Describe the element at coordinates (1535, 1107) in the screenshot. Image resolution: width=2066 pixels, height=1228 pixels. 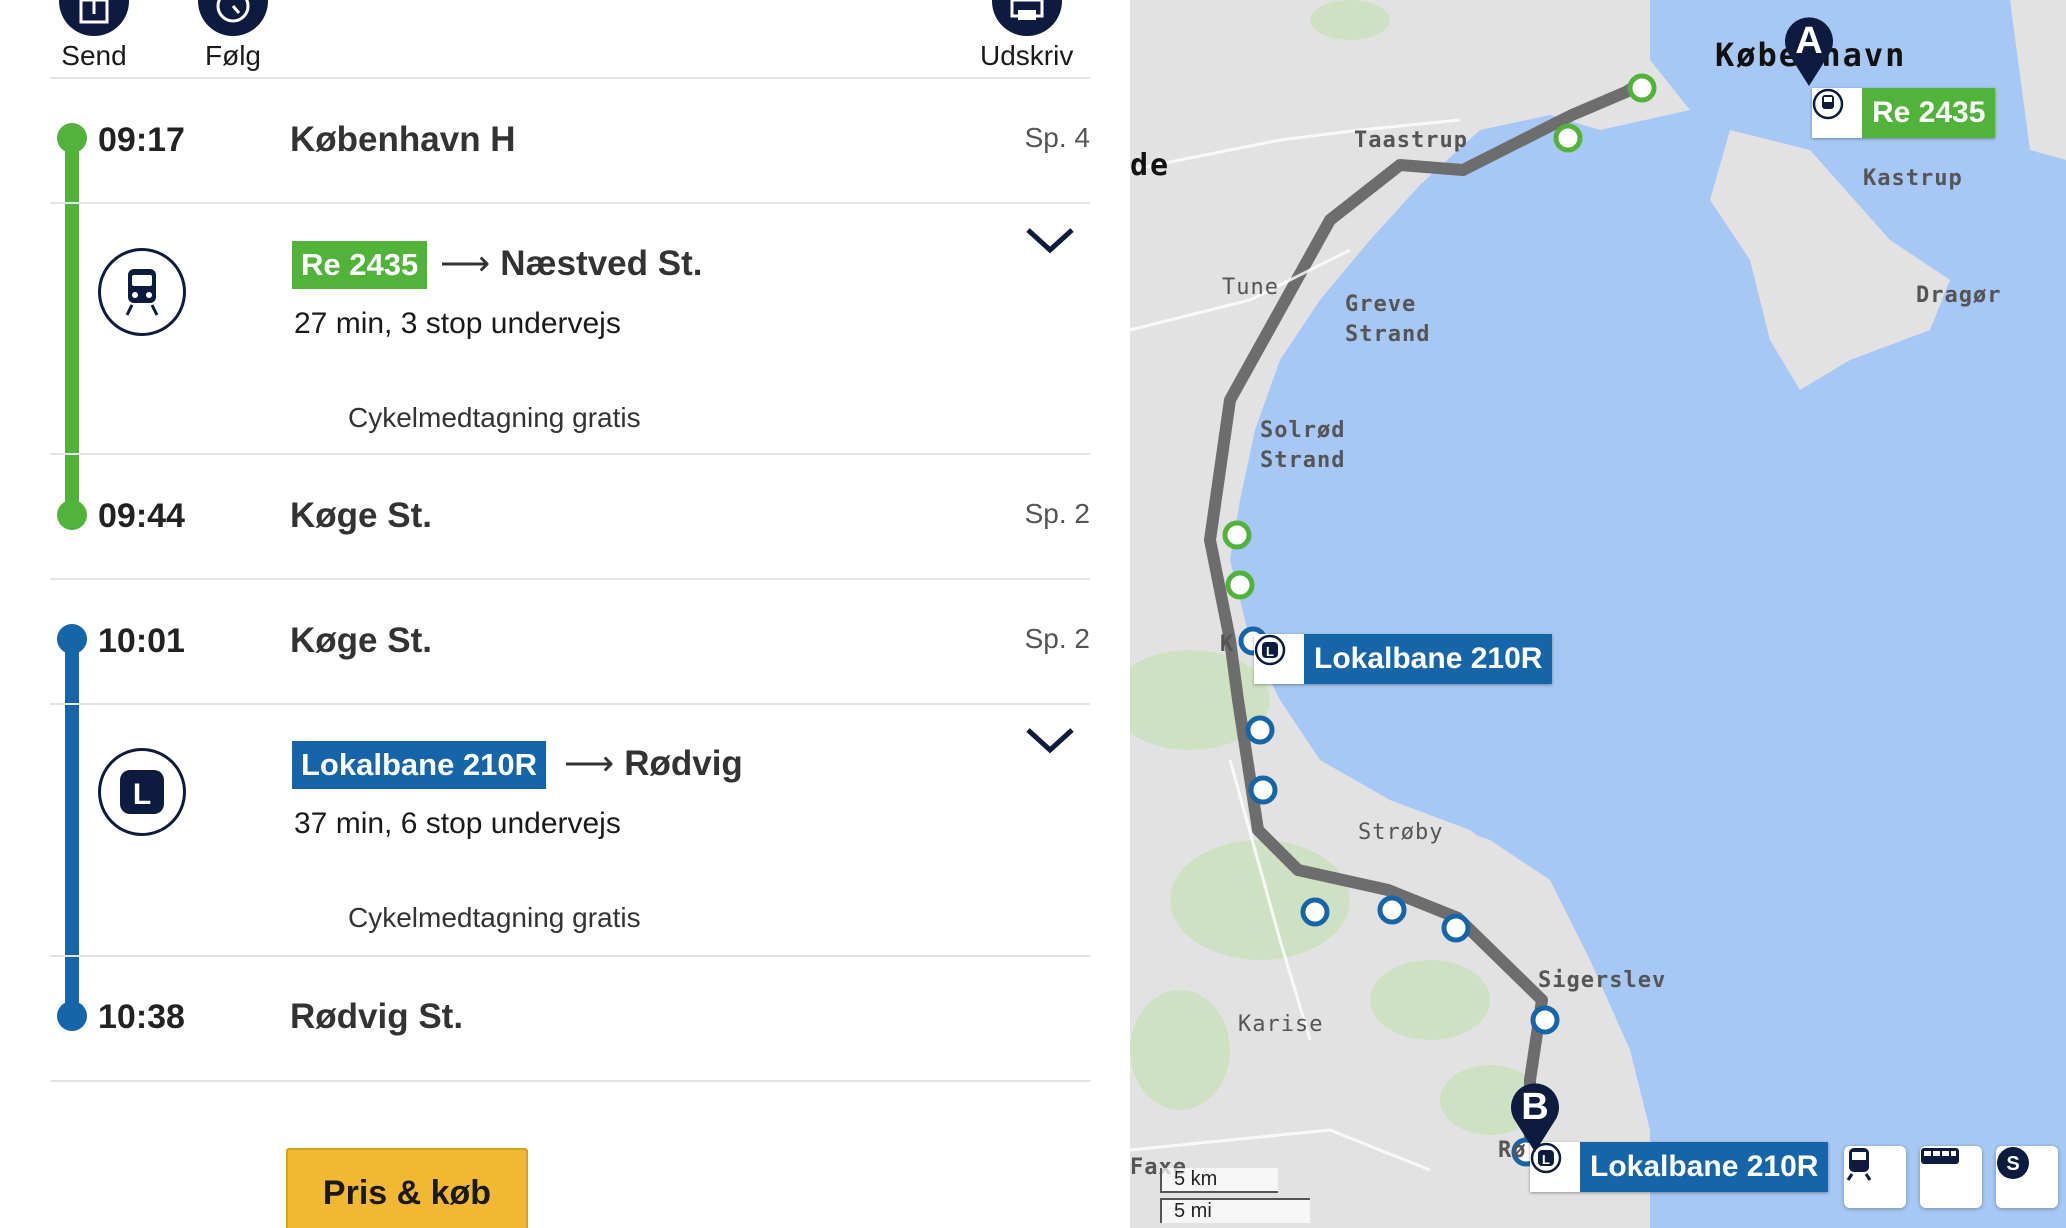
I see `pin-b-label: B` at that location.